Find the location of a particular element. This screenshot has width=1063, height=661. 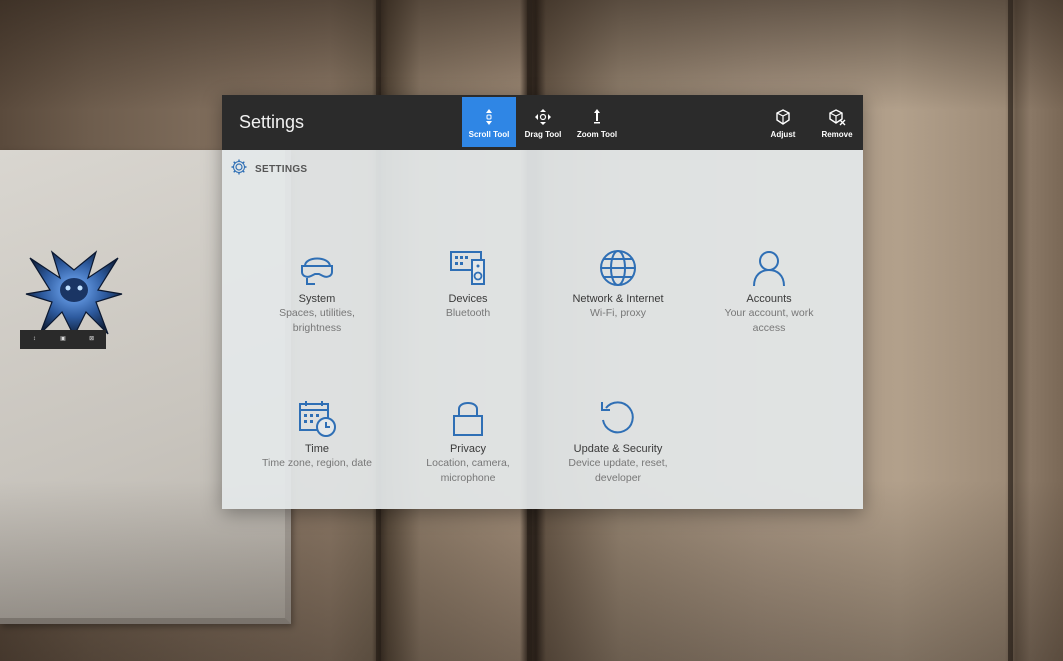

tile-name: Privacy is located at coordinates (468, 449).